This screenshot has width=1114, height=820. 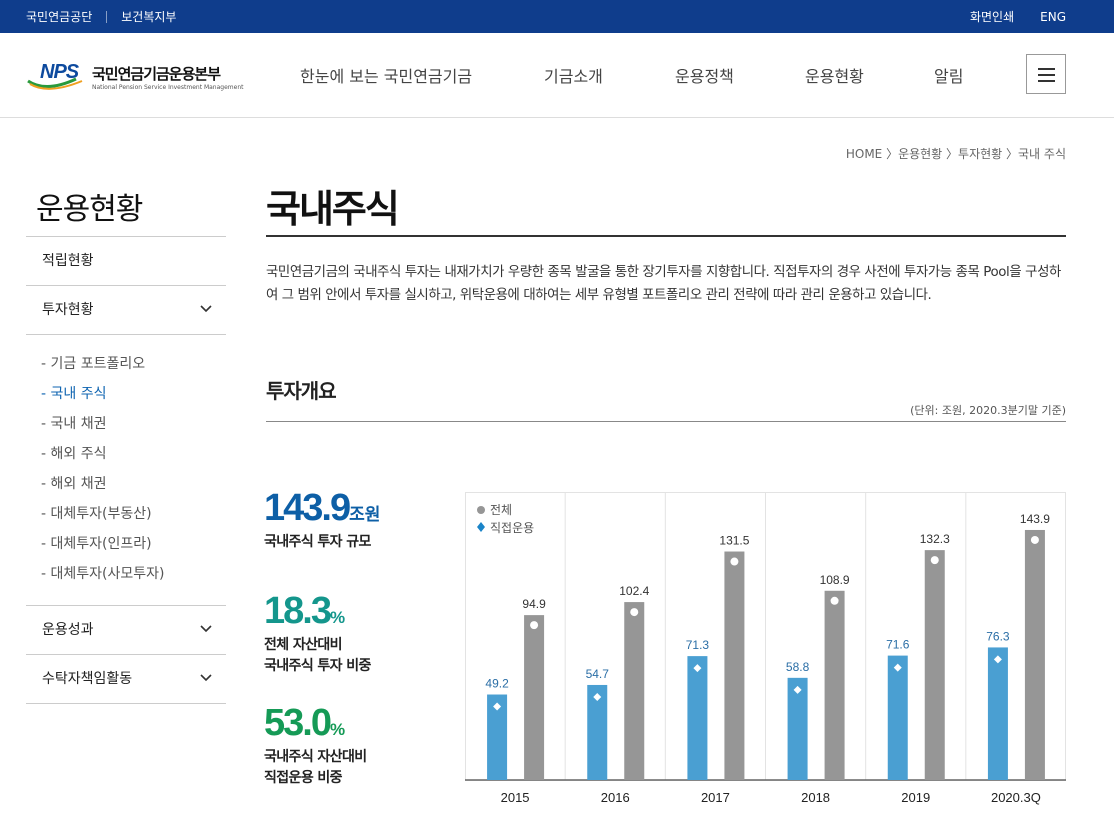 What do you see at coordinates (501, 510) in the screenshot?
I see `legend-label-total: 전체` at bounding box center [501, 510].